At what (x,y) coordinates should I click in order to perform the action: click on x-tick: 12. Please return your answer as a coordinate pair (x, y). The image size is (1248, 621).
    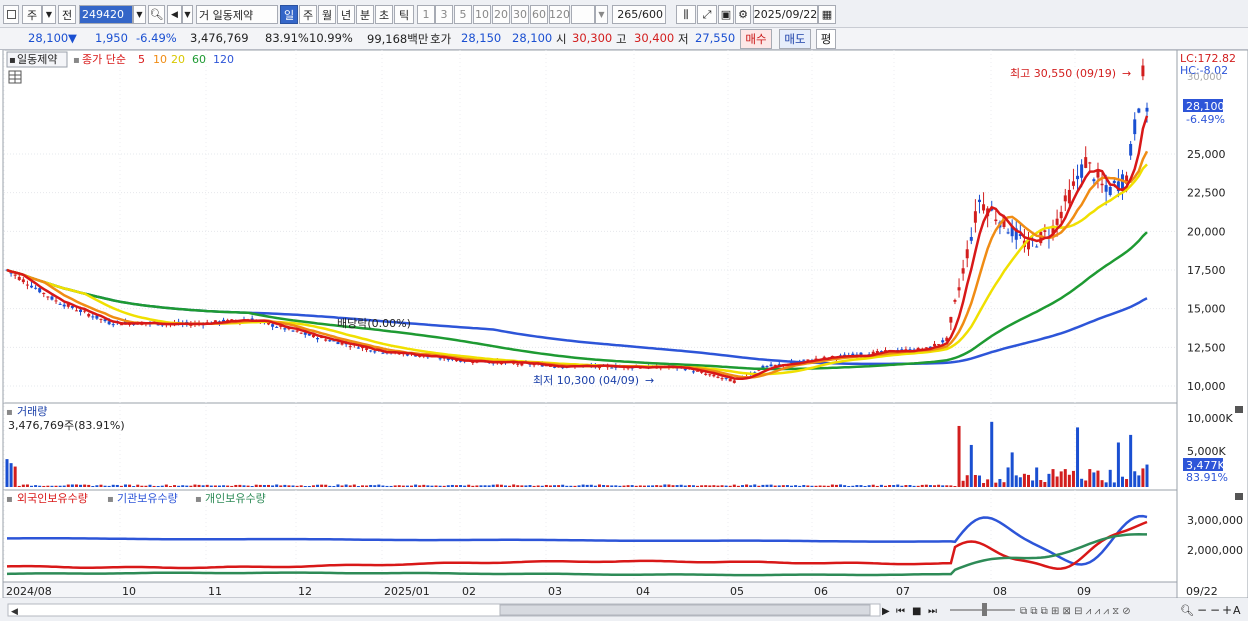
    Looking at the image, I should click on (305, 591).